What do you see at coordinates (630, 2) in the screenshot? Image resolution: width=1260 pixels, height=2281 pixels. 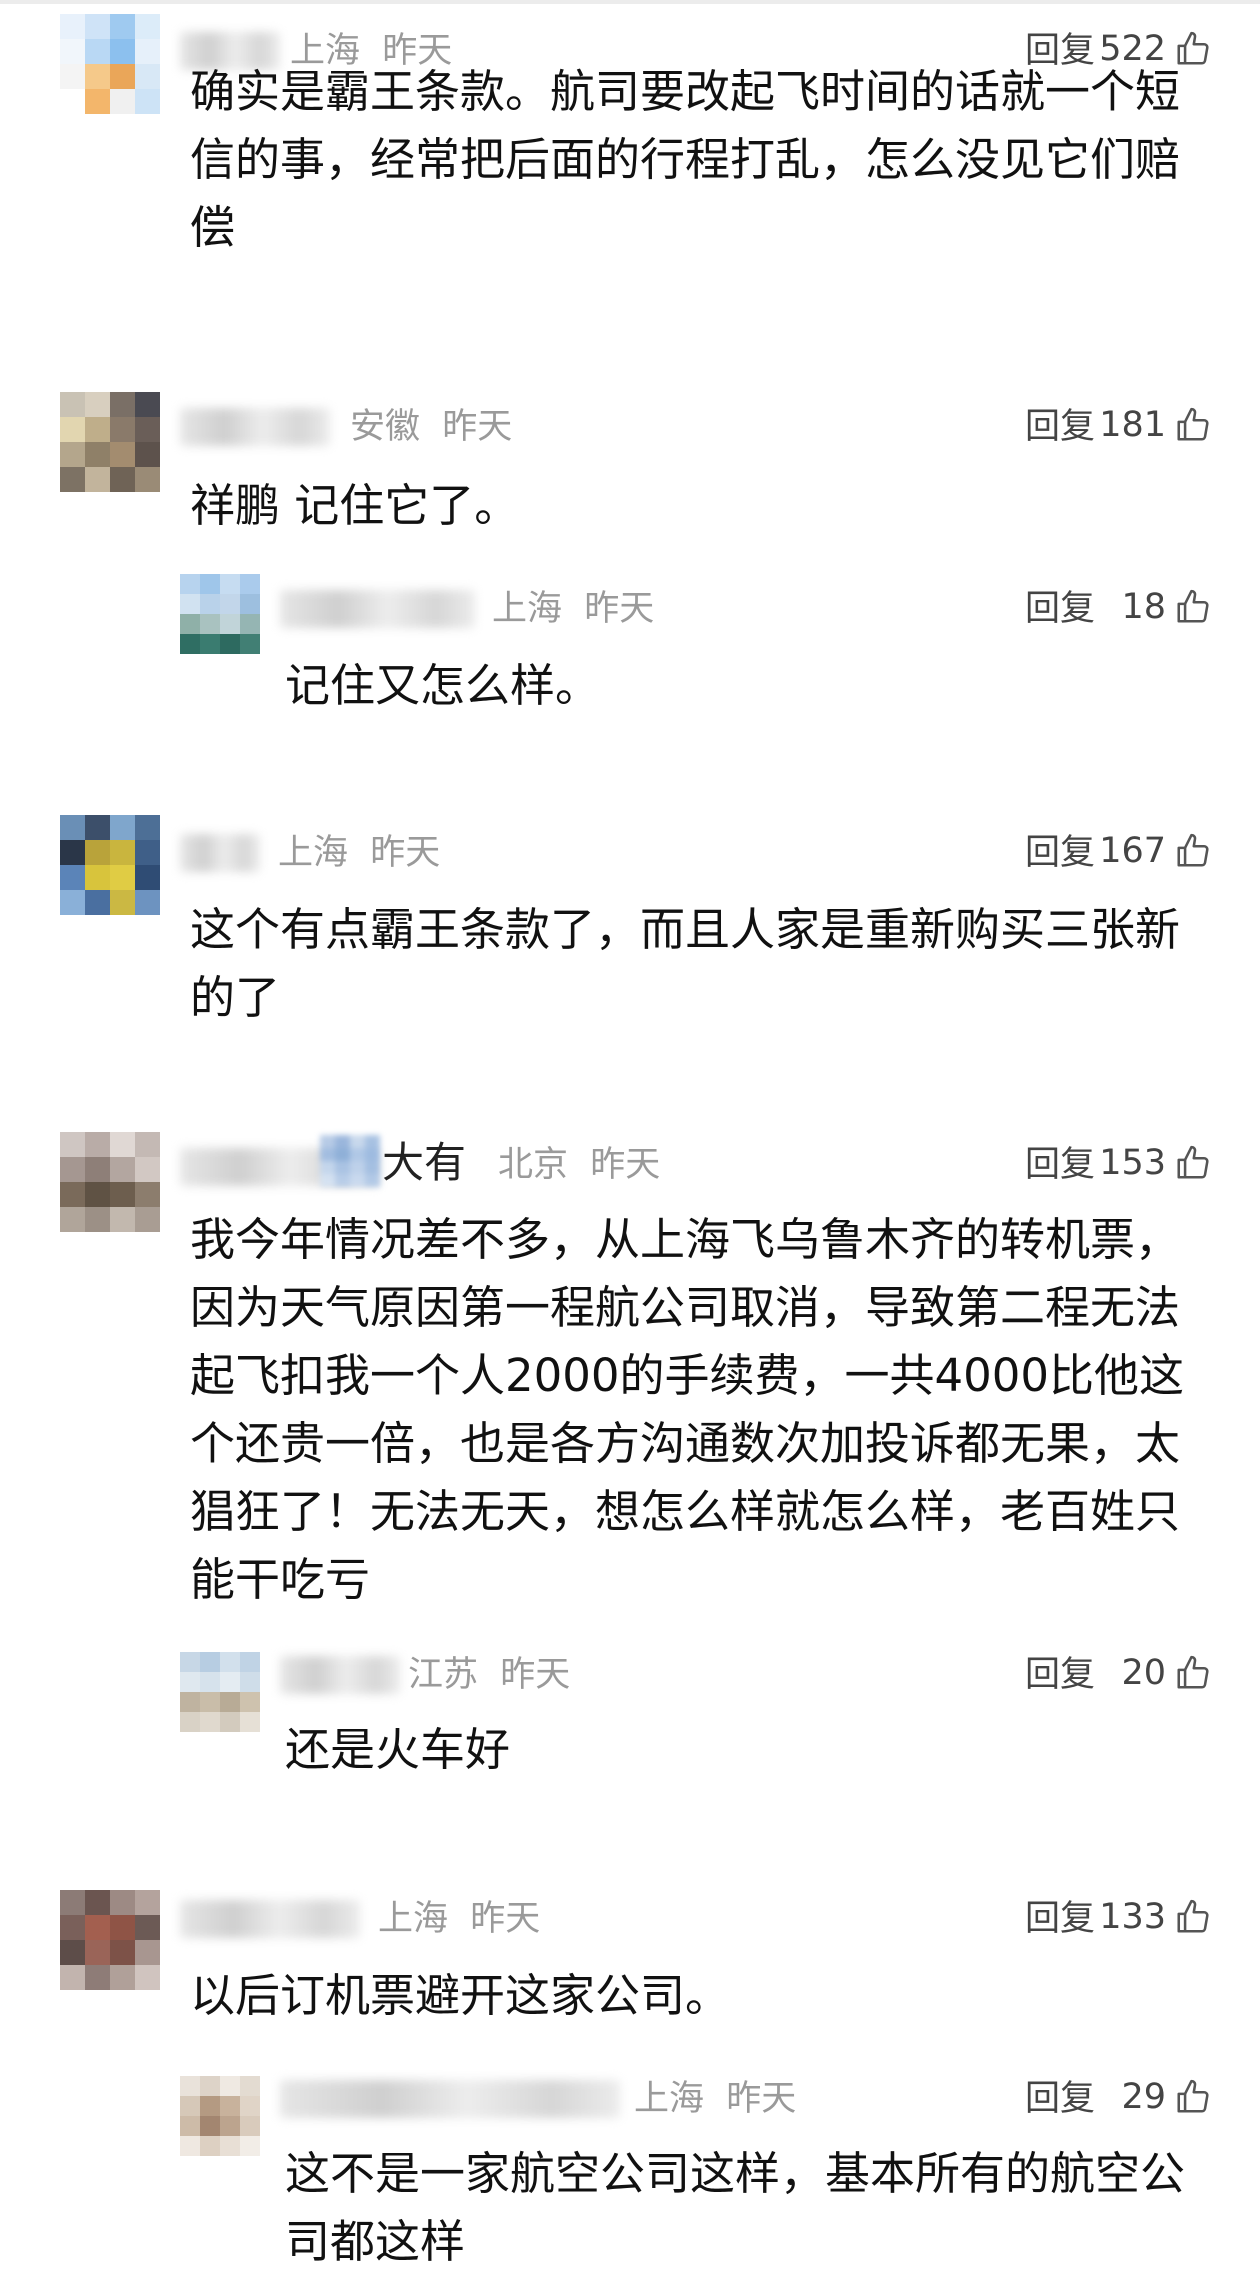 I see `top-divider` at bounding box center [630, 2].